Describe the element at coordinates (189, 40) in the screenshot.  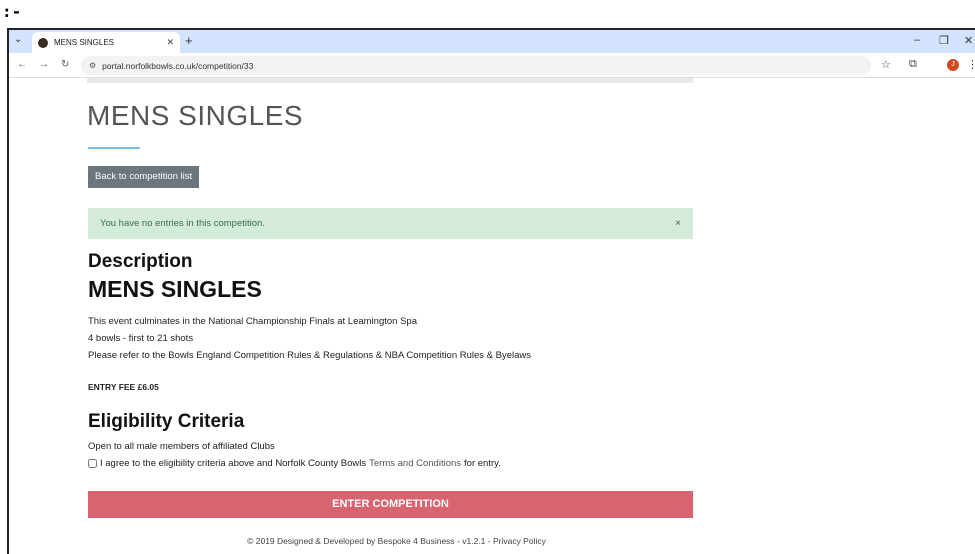
I see `new-tab-icon: +` at that location.